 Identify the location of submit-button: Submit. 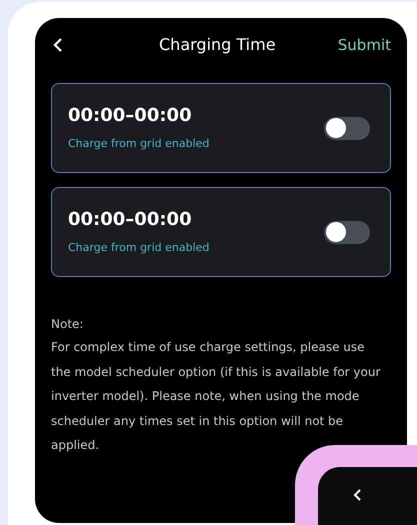
(364, 45).